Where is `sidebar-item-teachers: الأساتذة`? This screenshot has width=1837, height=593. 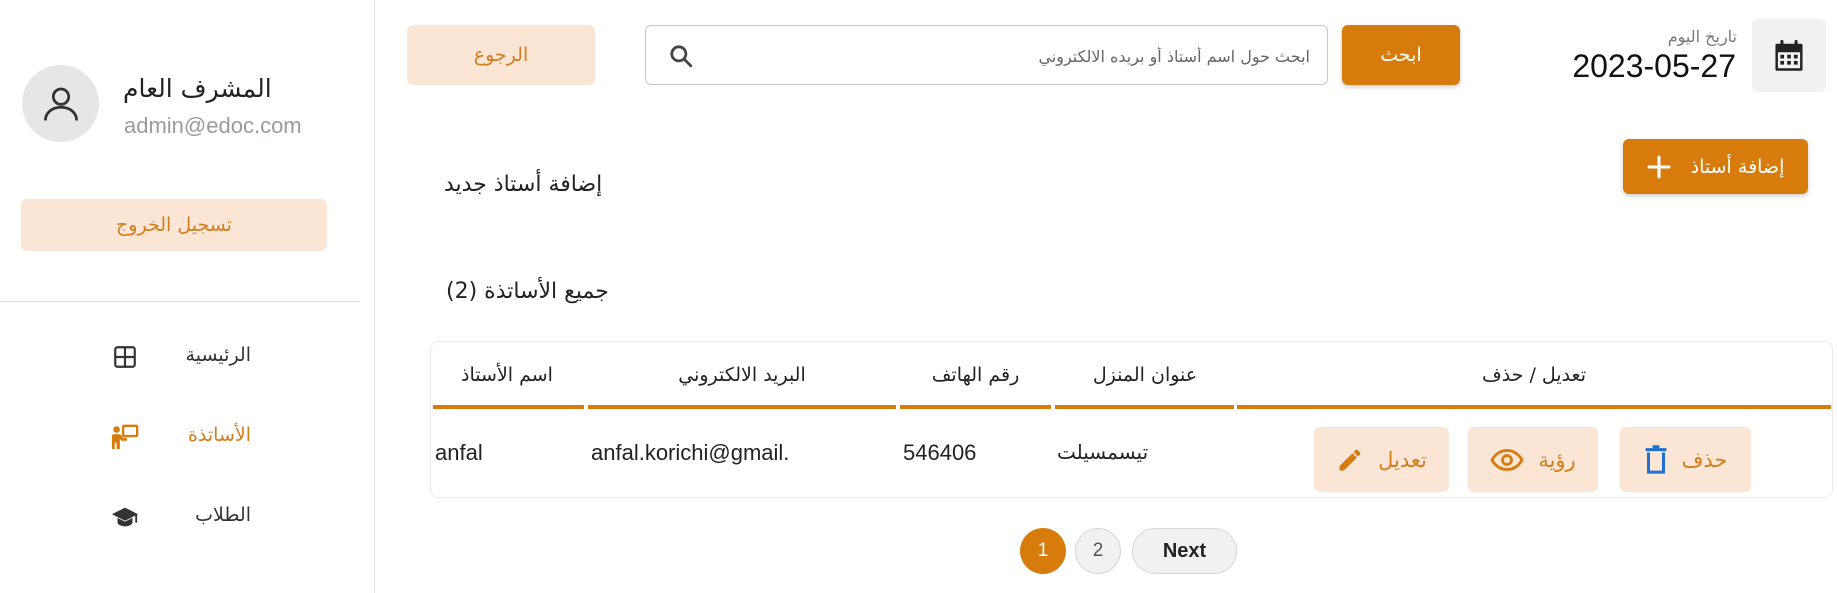
sidebar-item-teachers: الأساتذة is located at coordinates (180, 437).